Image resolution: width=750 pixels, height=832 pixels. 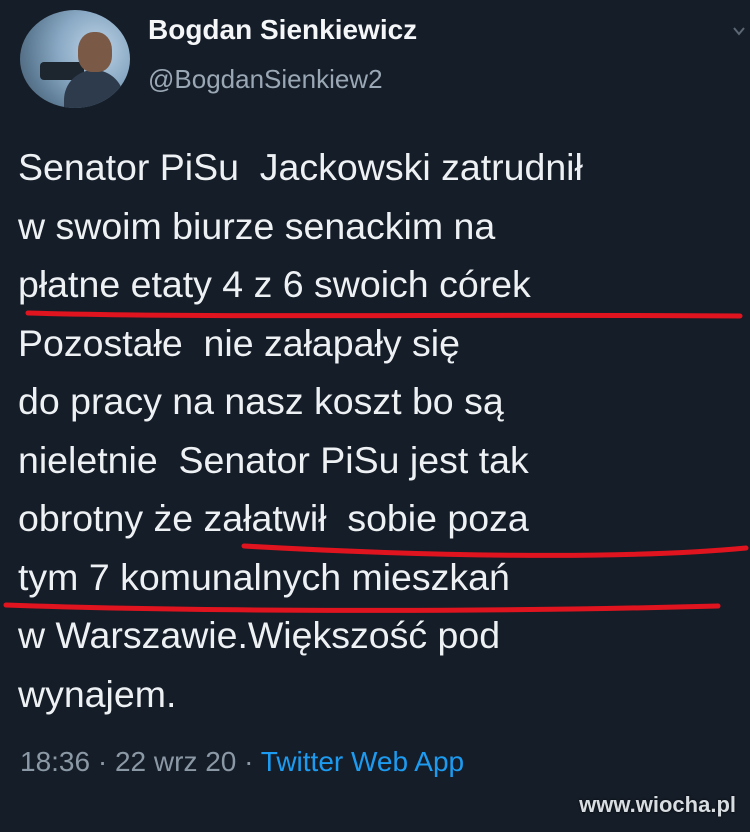 I want to click on tweet-line: wynajem., so click(x=97, y=693).